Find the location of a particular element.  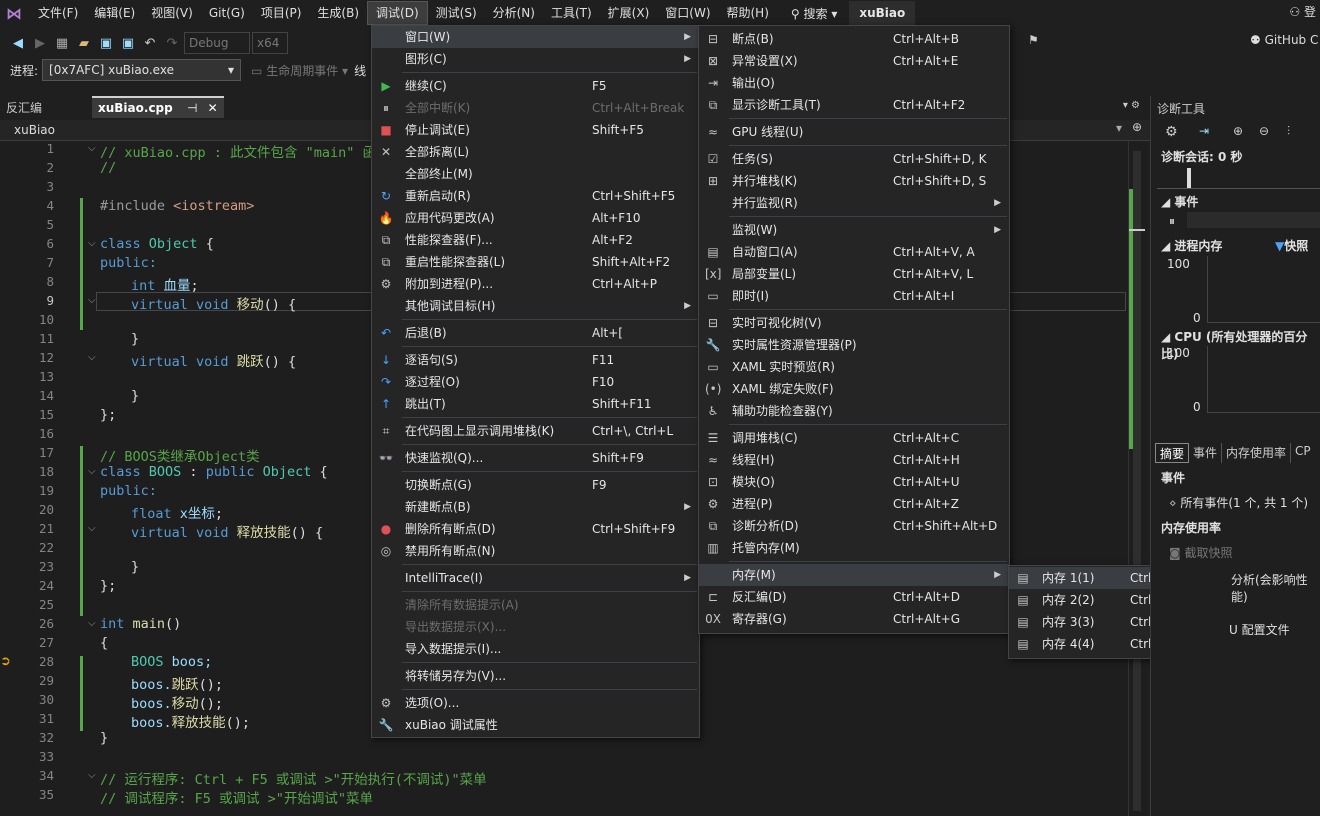

menu-build: 生成(B) is located at coordinates (338, 13).